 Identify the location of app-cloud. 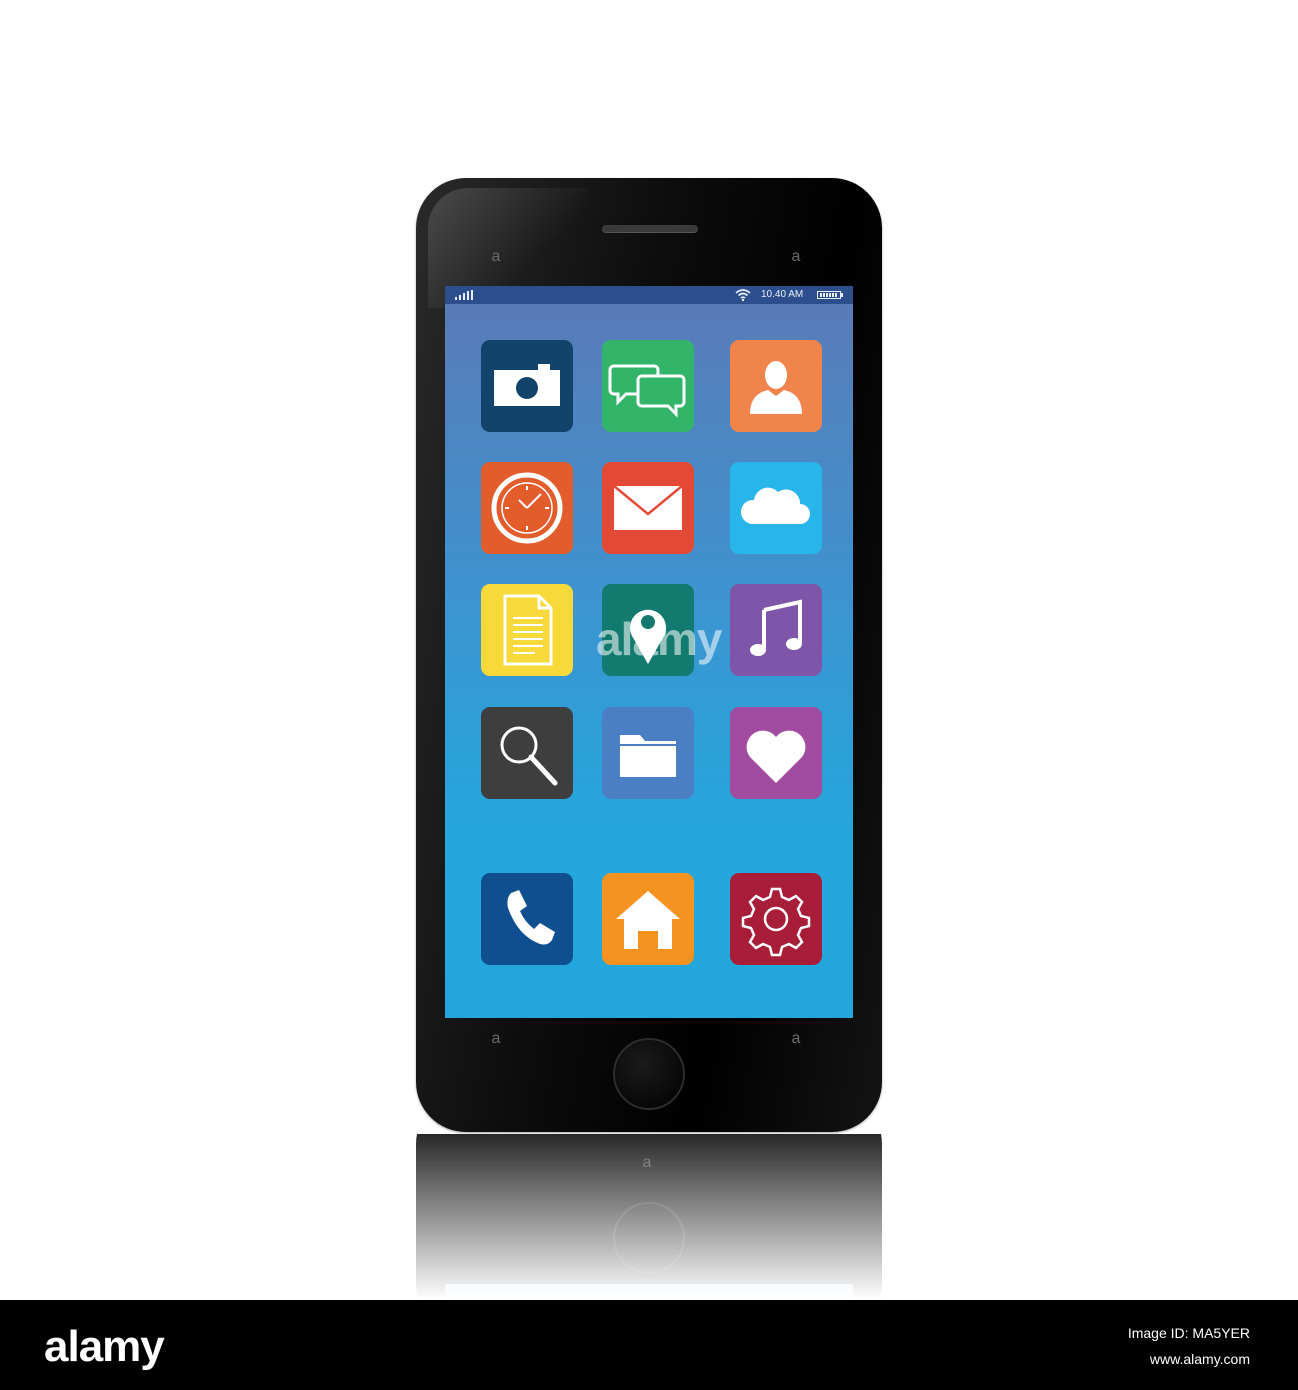
(776, 508).